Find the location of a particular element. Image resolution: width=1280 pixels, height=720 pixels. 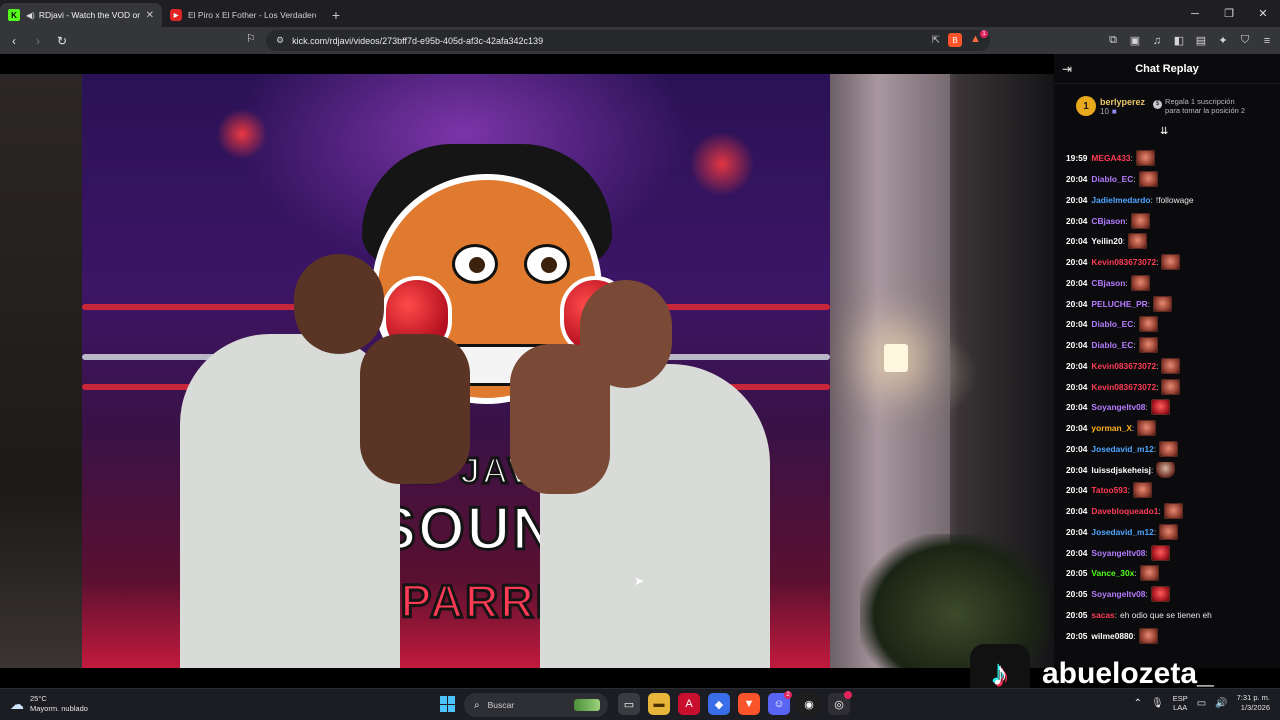

share-icon: ⇱ is located at coordinates (936, 40).